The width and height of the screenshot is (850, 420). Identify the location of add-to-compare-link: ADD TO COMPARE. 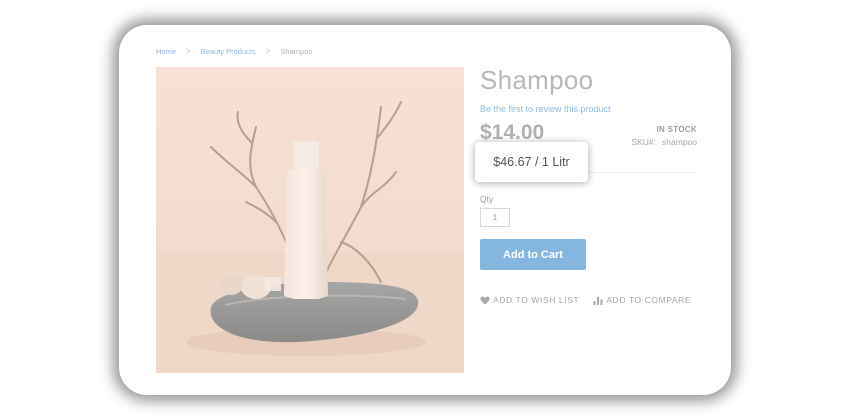
(642, 300).